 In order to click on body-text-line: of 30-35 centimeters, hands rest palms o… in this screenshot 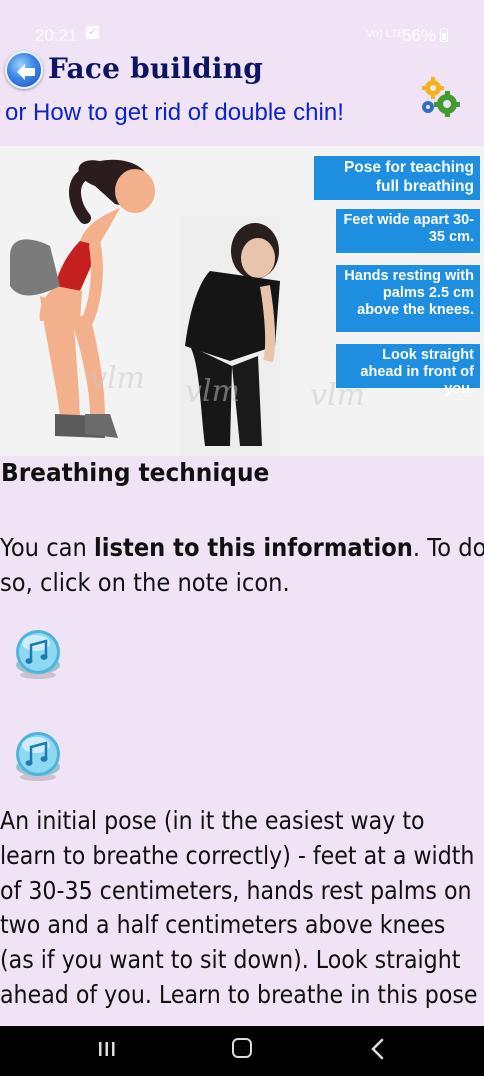, I will do `click(236, 890)`.